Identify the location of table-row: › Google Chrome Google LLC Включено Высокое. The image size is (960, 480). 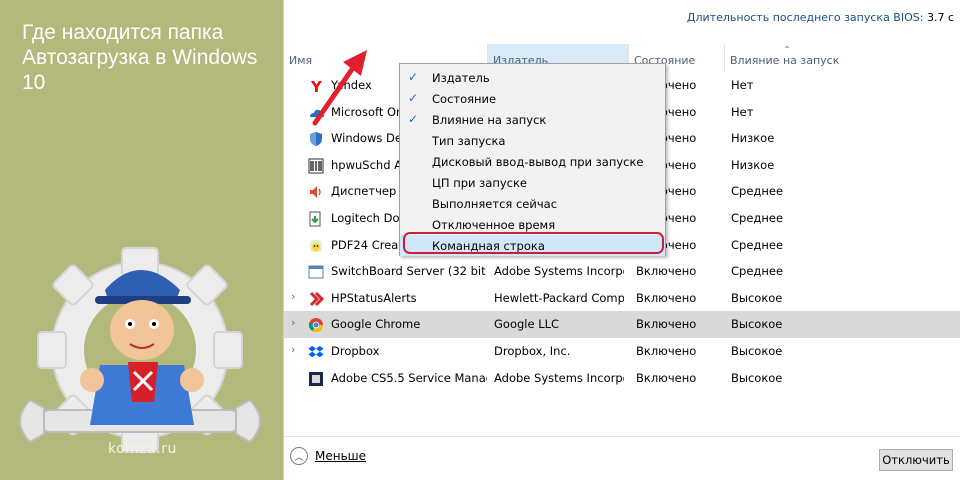
(622, 324).